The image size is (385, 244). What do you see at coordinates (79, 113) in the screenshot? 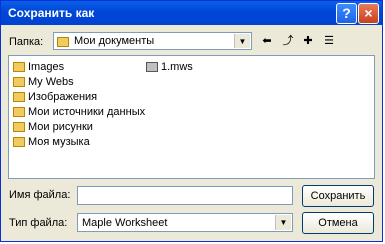
I see `list-item: Мои источники данных` at bounding box center [79, 113].